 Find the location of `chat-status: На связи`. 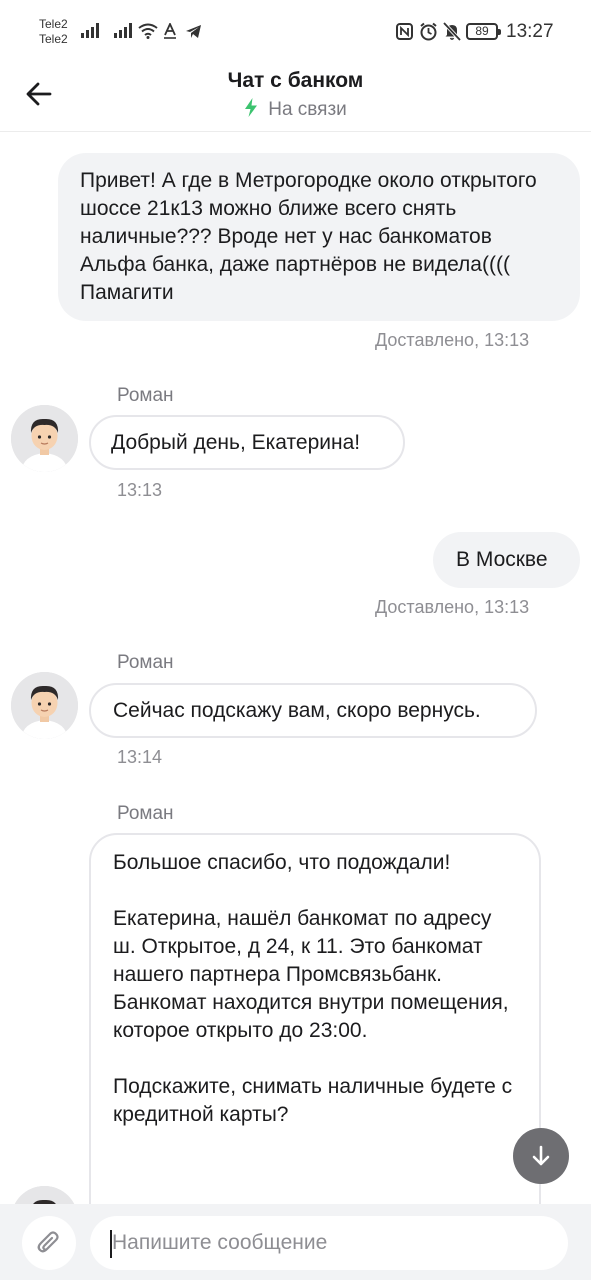

chat-status: На связи is located at coordinates (295, 109).